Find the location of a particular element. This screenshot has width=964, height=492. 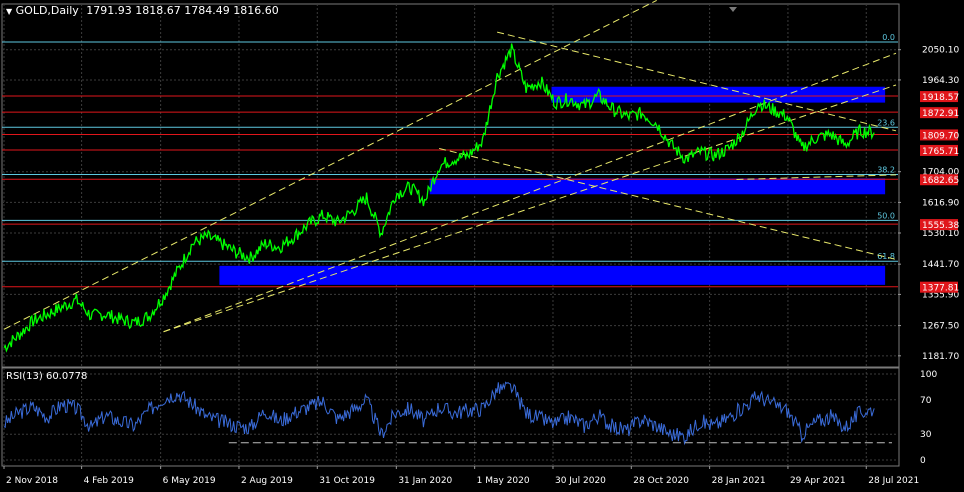

fibonacci-level-label: 61.8 is located at coordinates (886, 256).